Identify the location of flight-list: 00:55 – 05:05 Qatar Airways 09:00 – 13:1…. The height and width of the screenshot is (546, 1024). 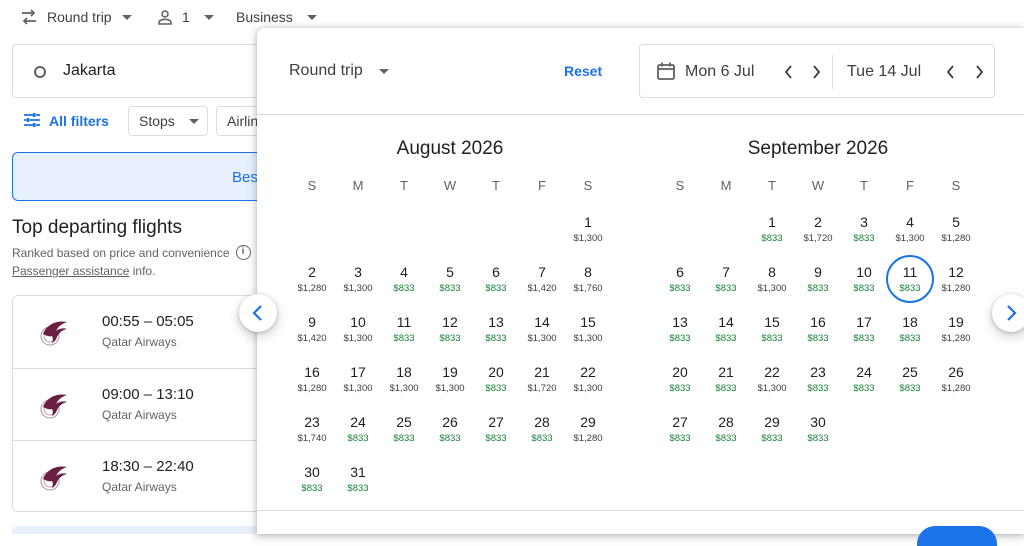
(142, 403).